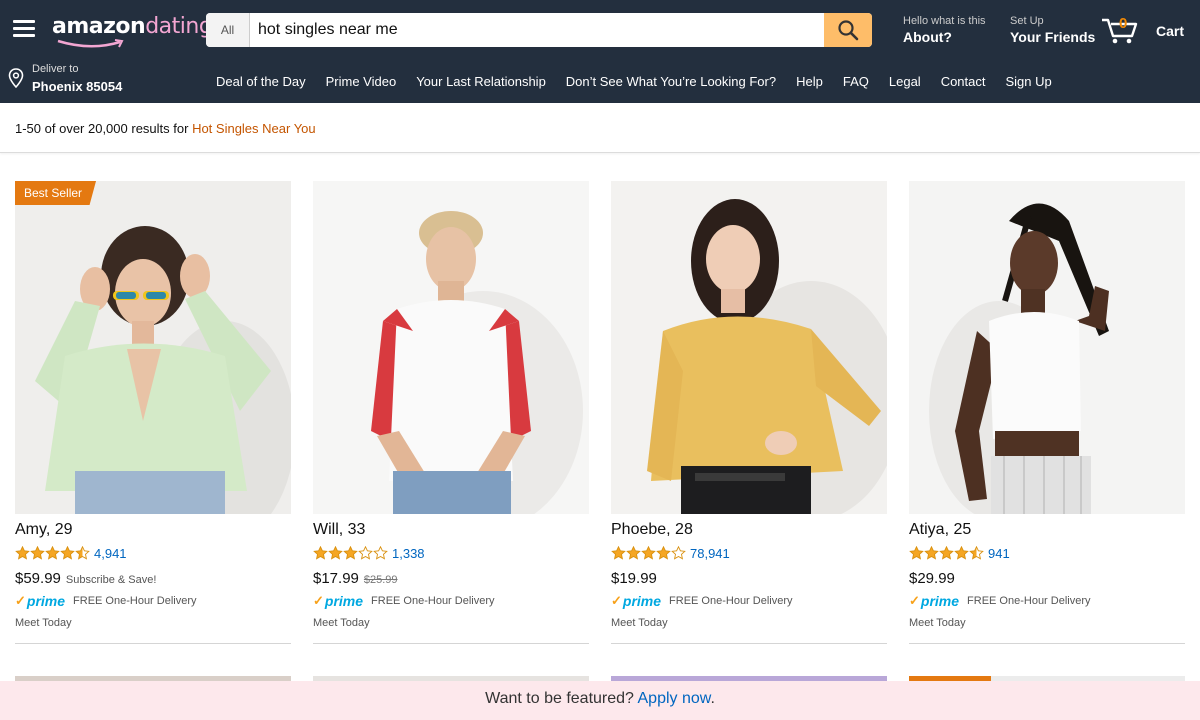  Describe the element at coordinates (228, 30) in the screenshot. I see `search-category-dropdown: All` at that location.